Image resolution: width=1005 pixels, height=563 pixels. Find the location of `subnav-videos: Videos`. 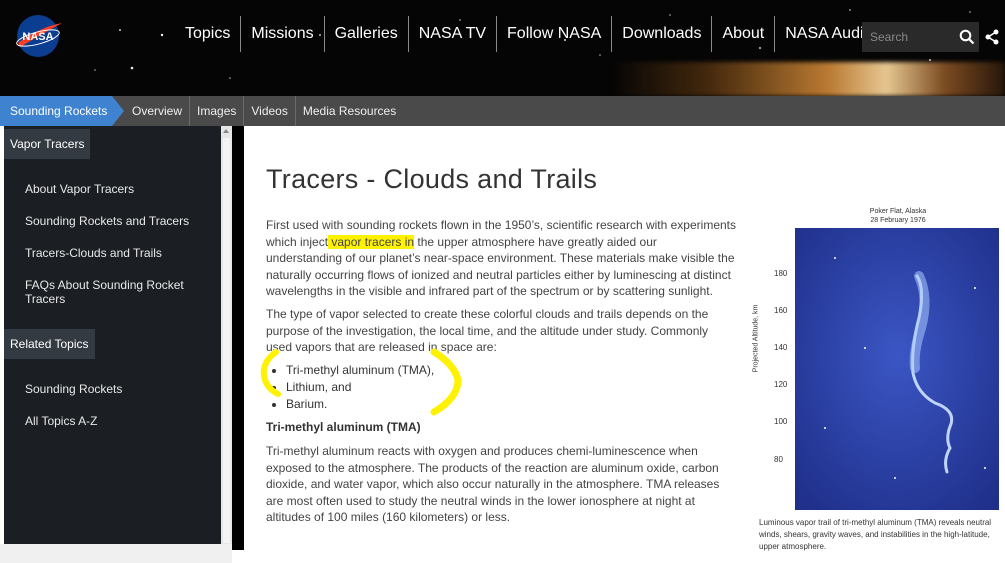

subnav-videos: Videos is located at coordinates (268, 111).